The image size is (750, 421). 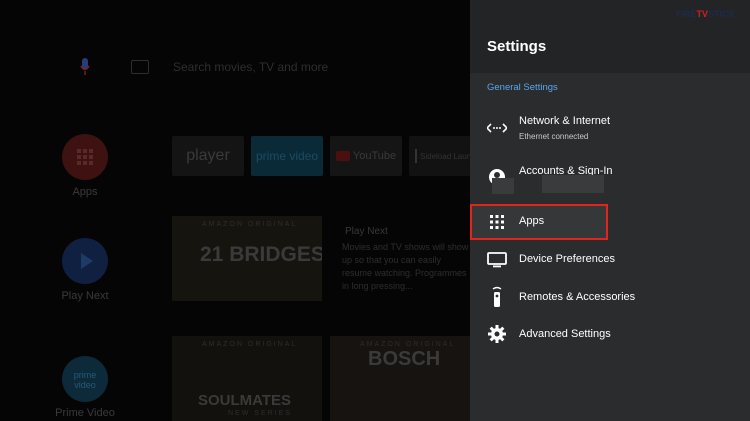 I want to click on gear-icon, so click(x=497, y=334).